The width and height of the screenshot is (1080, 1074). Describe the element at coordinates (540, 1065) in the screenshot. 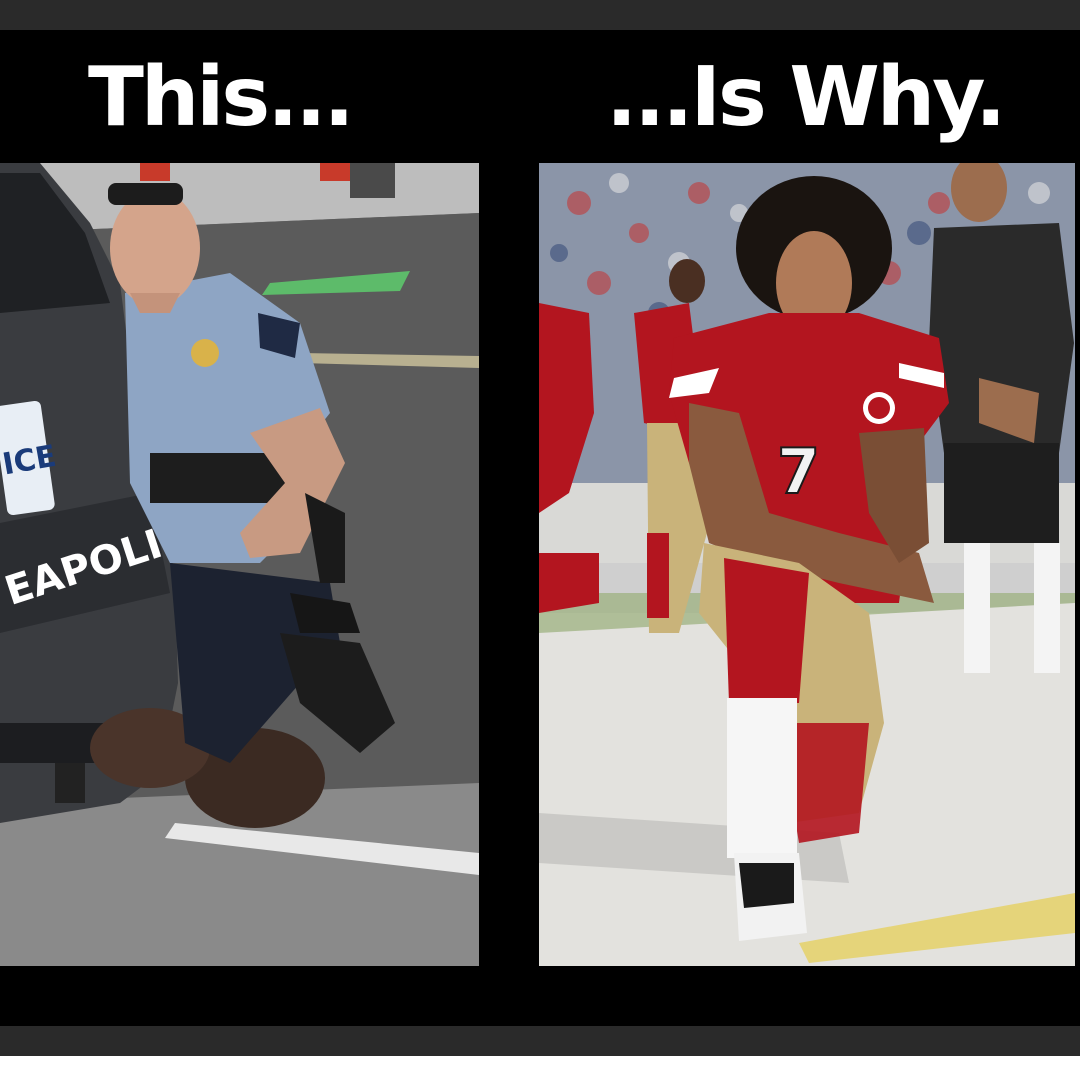

I see `bottom-margin` at that location.